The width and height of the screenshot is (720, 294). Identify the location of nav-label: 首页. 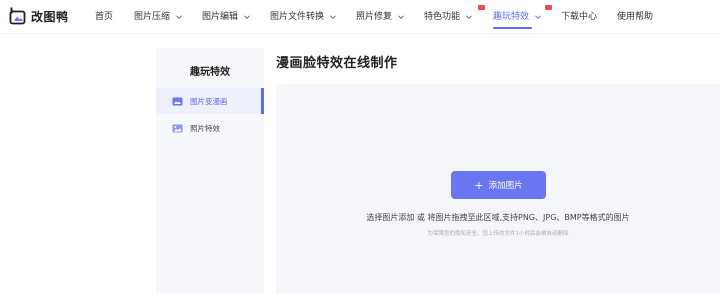
(104, 17).